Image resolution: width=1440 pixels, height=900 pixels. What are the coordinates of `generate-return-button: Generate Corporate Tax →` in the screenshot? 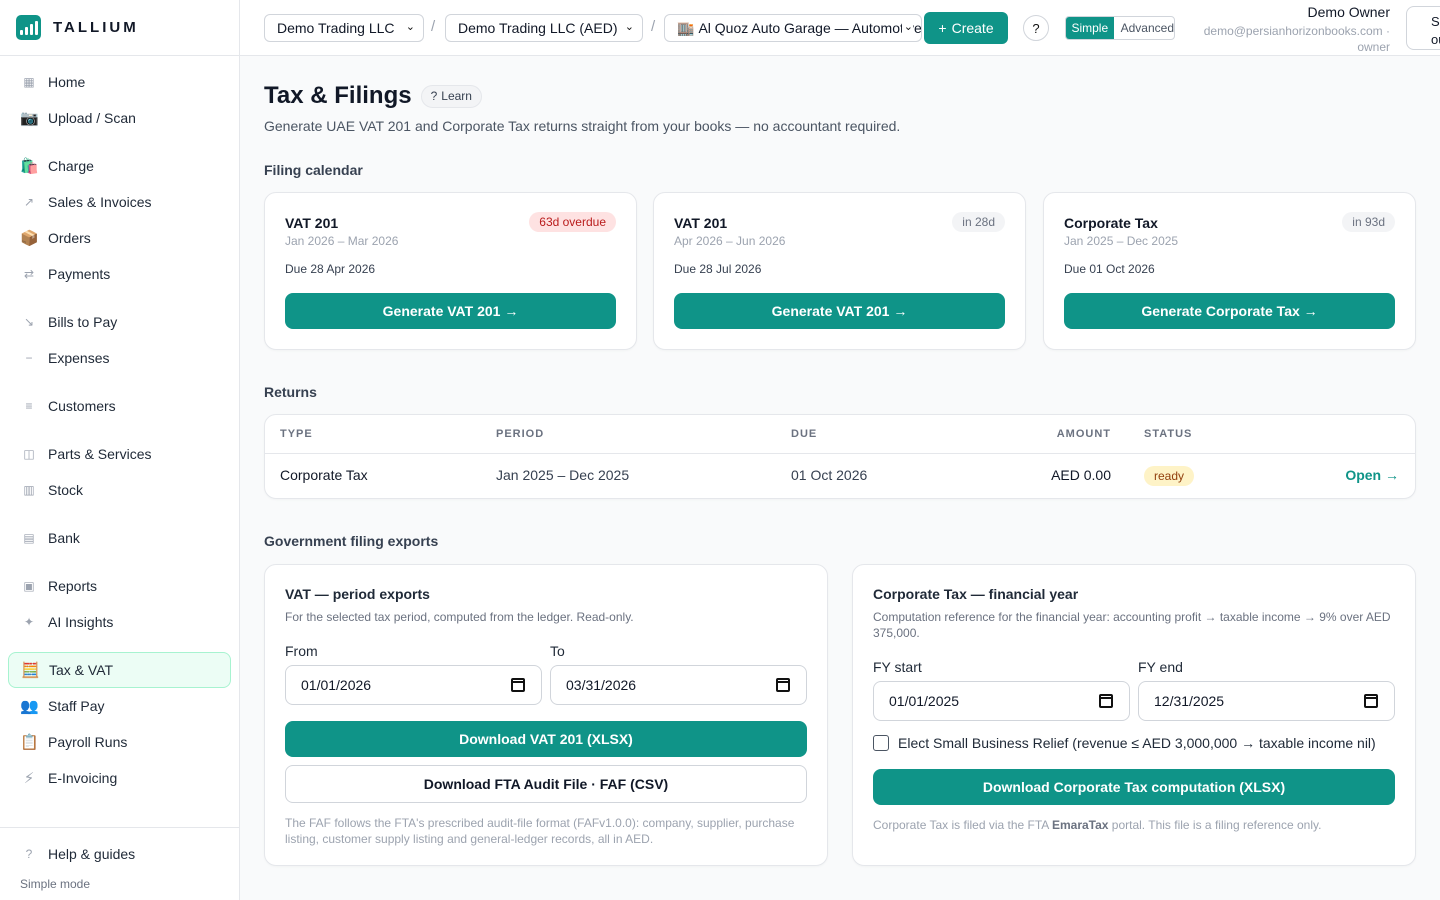 It's located at (1229, 311).